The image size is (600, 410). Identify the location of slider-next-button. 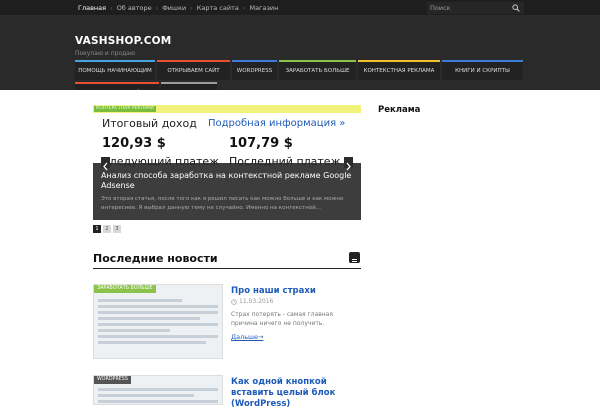
(348, 164).